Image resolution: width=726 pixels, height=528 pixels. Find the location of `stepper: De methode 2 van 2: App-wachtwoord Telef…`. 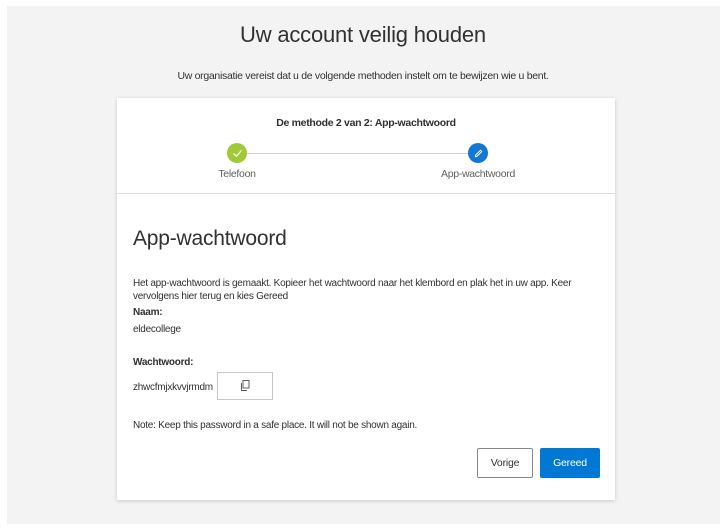

stepper: De methode 2 van 2: App-wachtwoord Telef… is located at coordinates (366, 146).